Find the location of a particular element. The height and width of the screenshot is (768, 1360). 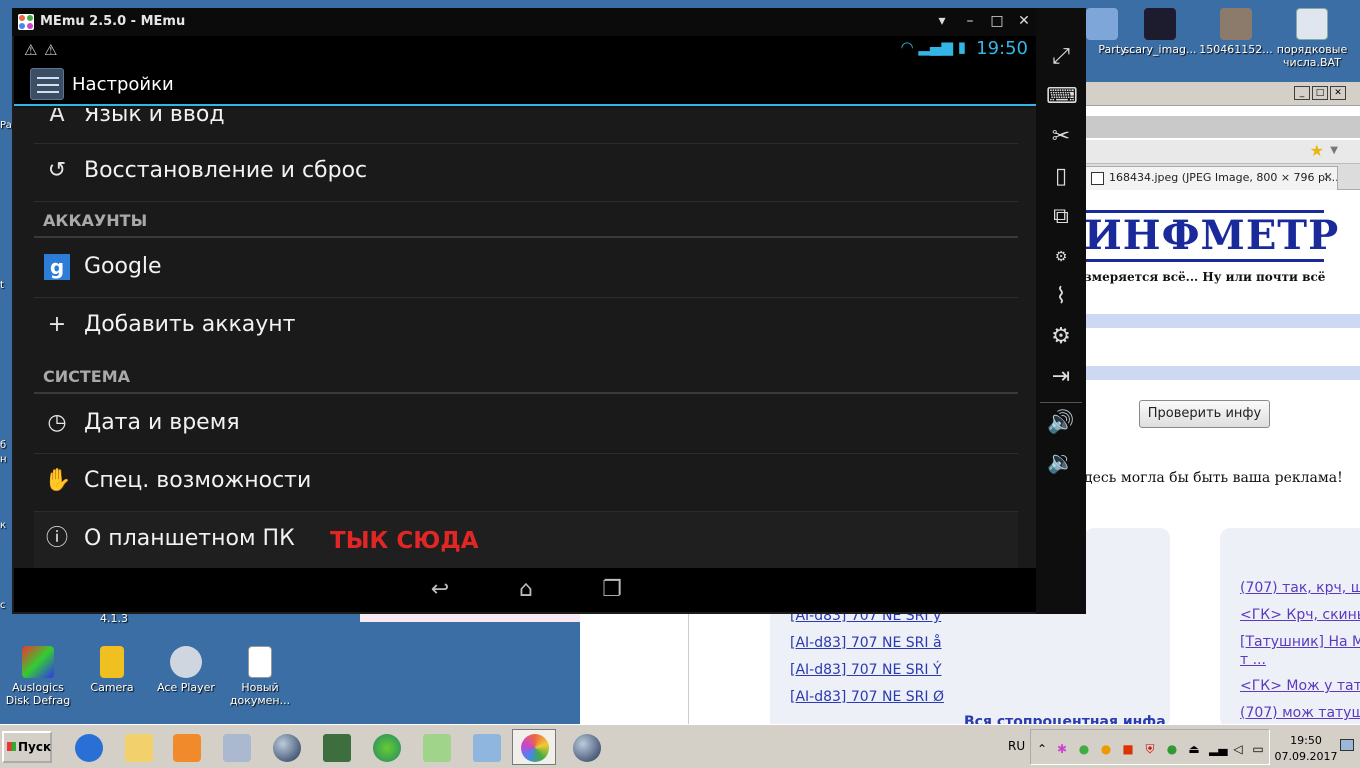

settings-item-backup-reset: ↺ Восстановление и сброс is located at coordinates (526, 173).